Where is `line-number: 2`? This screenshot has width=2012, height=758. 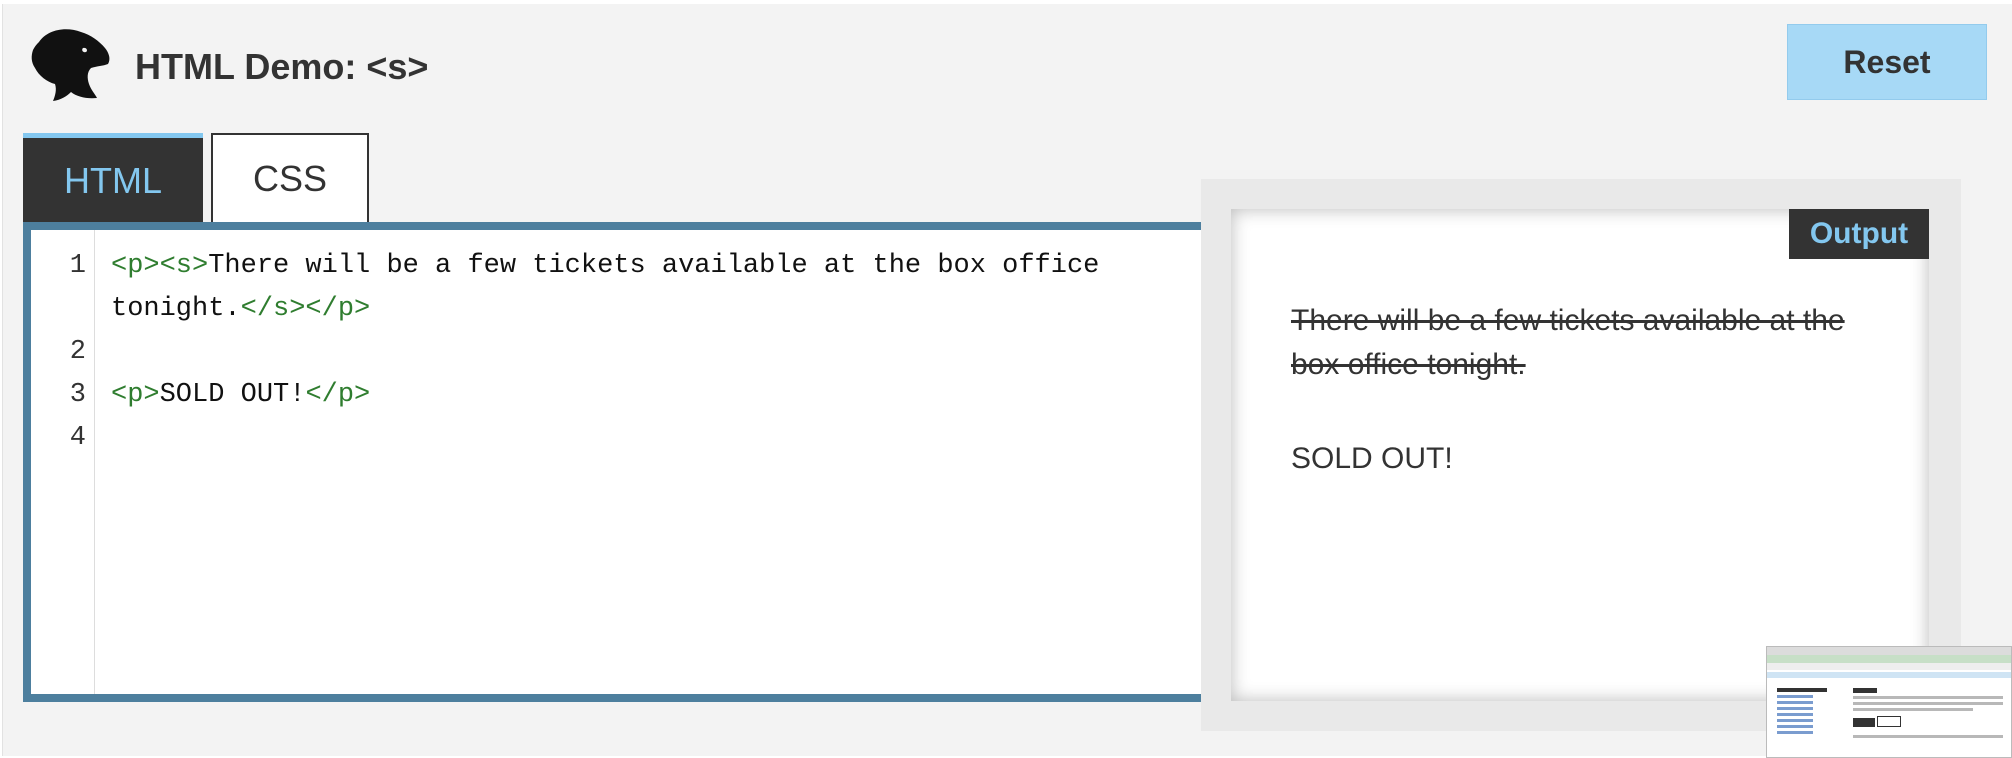
line-number: 2 is located at coordinates (77, 352).